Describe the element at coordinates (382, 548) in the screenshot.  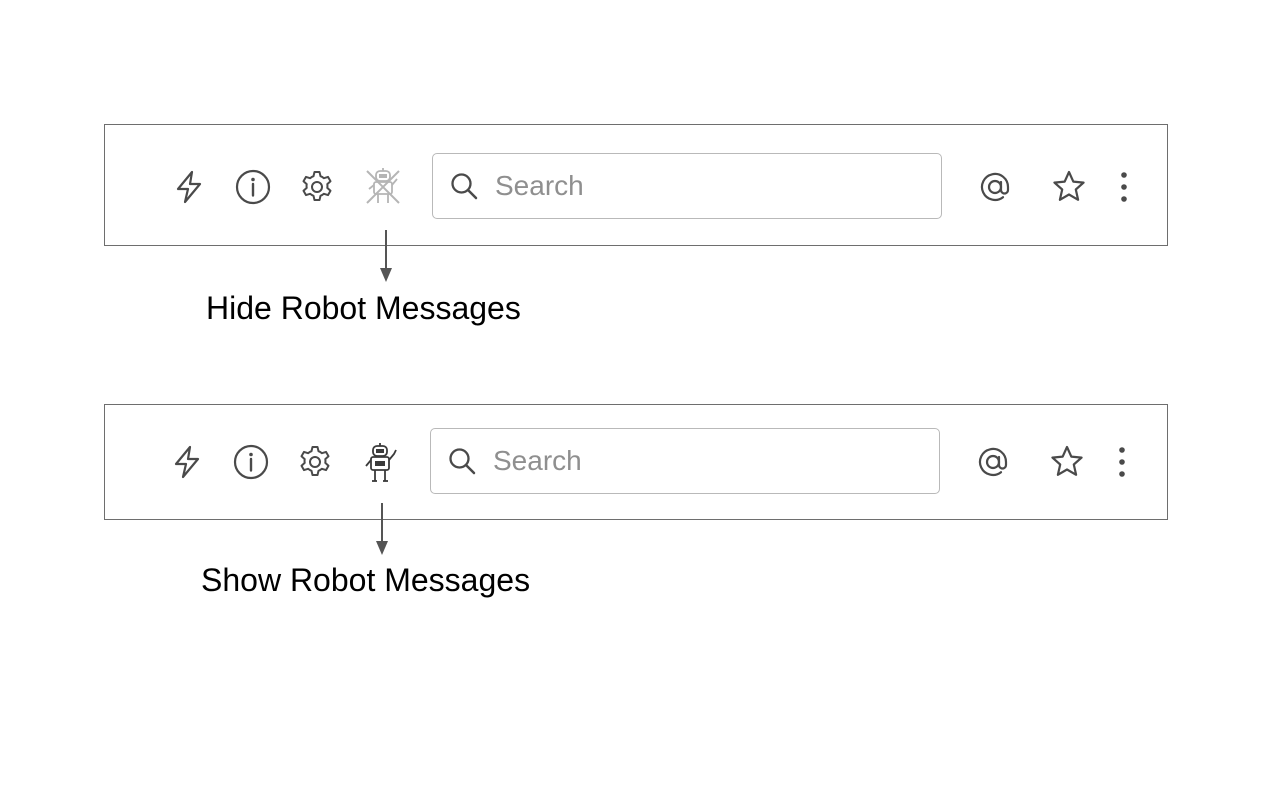
I see `callout-arrow-show` at that location.